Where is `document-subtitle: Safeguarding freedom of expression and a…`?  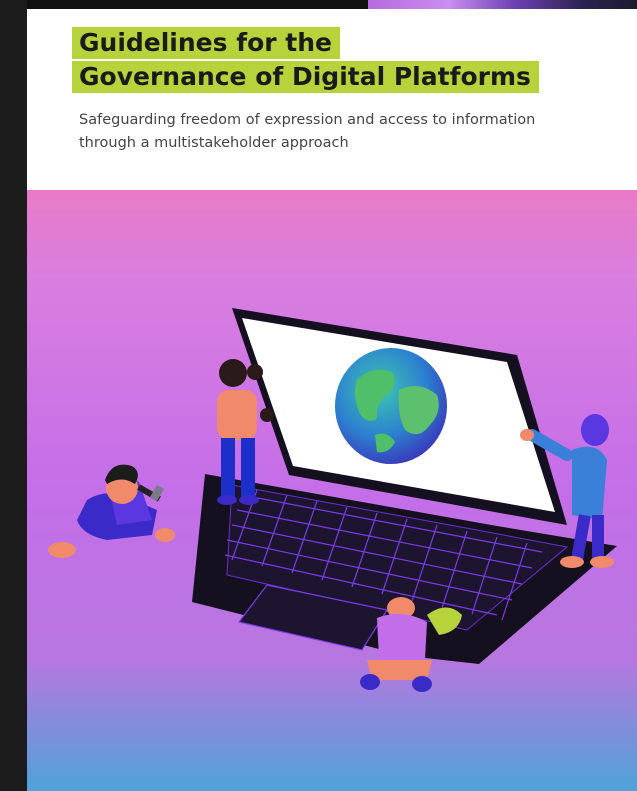 document-subtitle: Safeguarding freedom of expression and a… is located at coordinates (339, 132).